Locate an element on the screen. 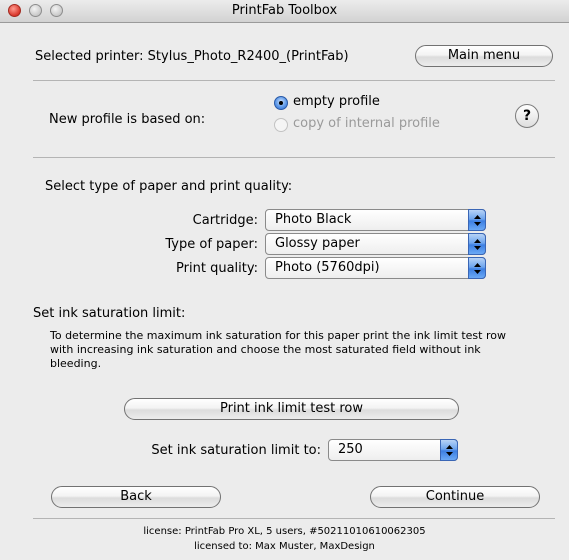 This screenshot has height=560, width=569. cartridge-label: Cartridge: is located at coordinates (225, 220).